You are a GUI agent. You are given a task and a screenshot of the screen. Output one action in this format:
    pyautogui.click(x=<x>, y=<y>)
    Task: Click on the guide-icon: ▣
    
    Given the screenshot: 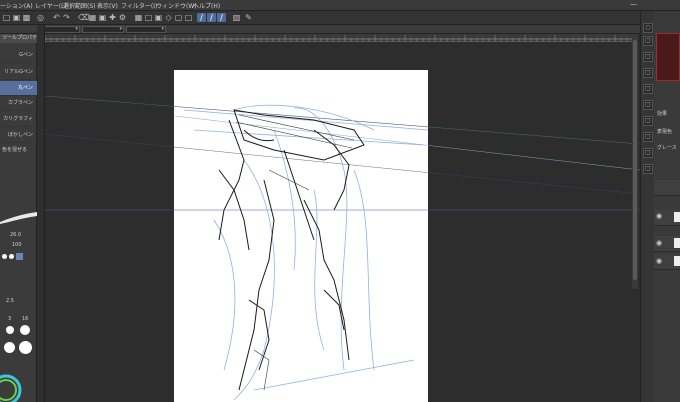 What is the action you would take?
    pyautogui.click(x=158, y=17)
    